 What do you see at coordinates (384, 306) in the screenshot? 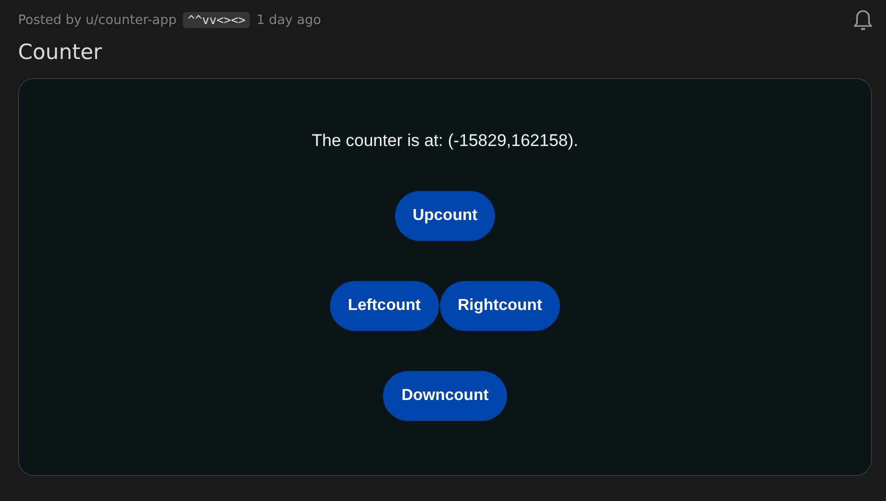
I see `count-button: Leftcount` at bounding box center [384, 306].